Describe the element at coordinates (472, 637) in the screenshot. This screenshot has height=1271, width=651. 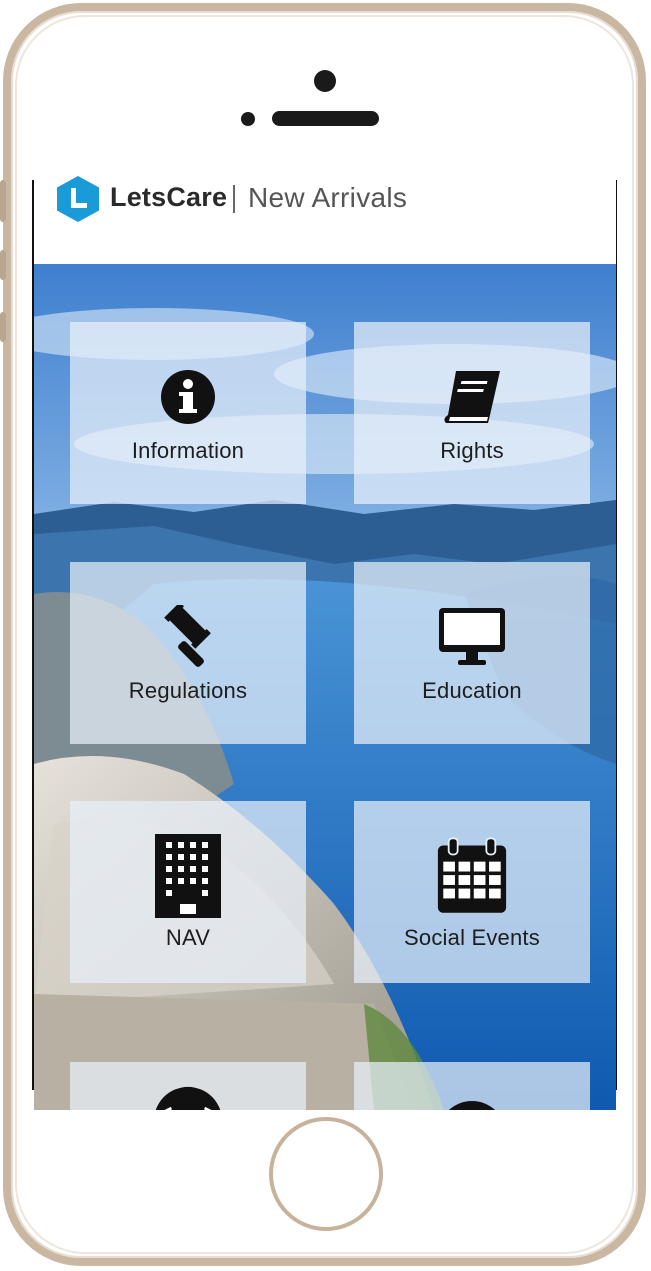
I see `monitor-icon` at that location.